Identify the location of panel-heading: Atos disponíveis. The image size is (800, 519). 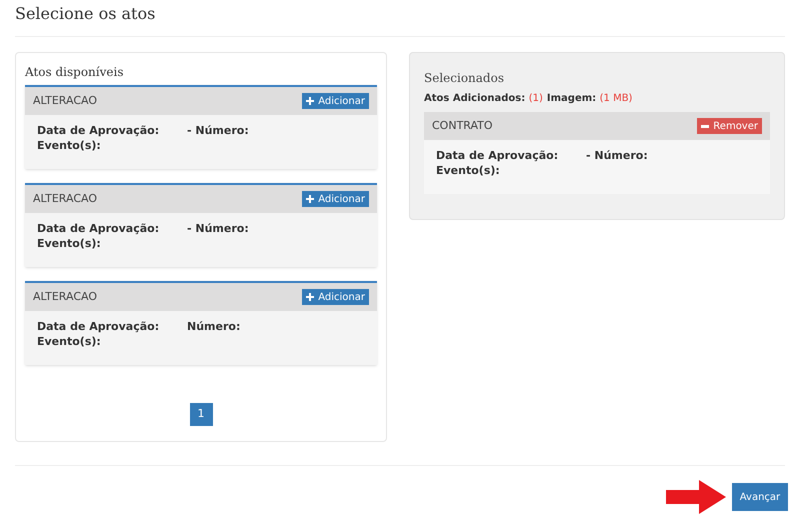
(75, 72).